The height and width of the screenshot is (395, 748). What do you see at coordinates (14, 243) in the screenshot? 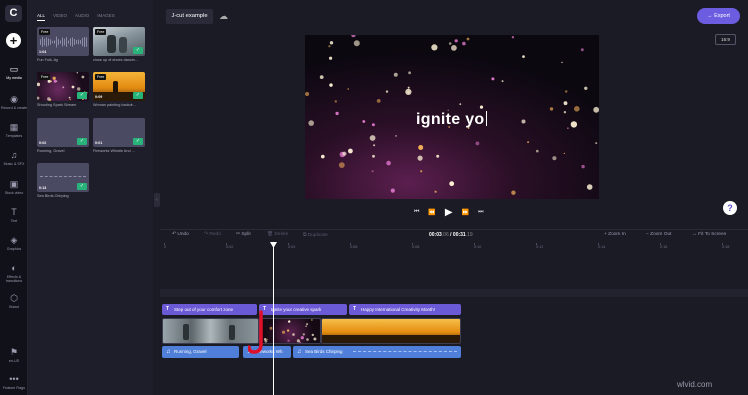
I see `rail-item-graphics: ◈ Graphics` at bounding box center [14, 243].